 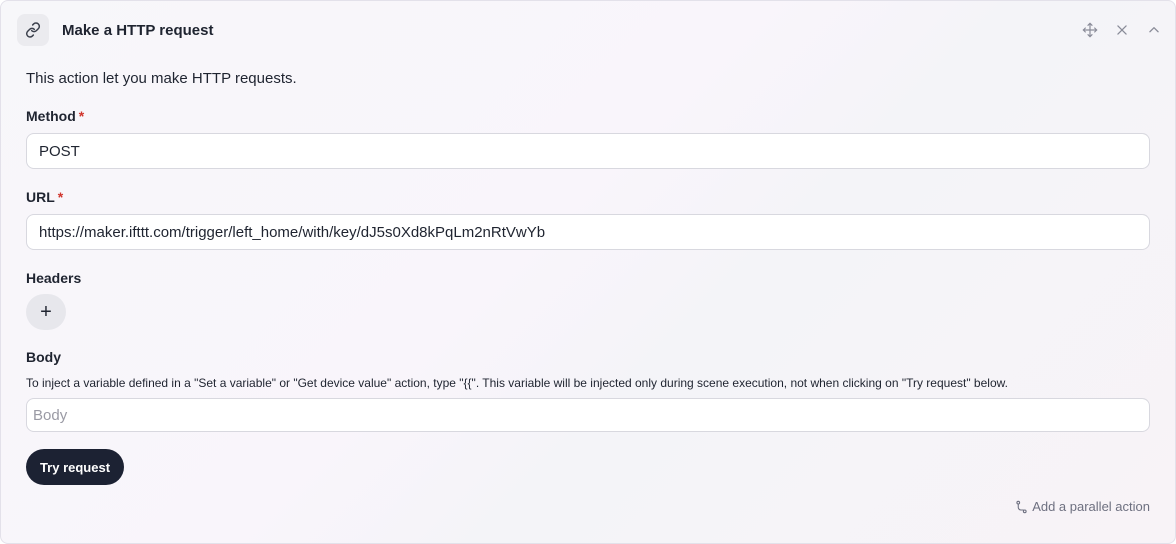 What do you see at coordinates (75, 467) in the screenshot?
I see `try-request-button: Try request` at bounding box center [75, 467].